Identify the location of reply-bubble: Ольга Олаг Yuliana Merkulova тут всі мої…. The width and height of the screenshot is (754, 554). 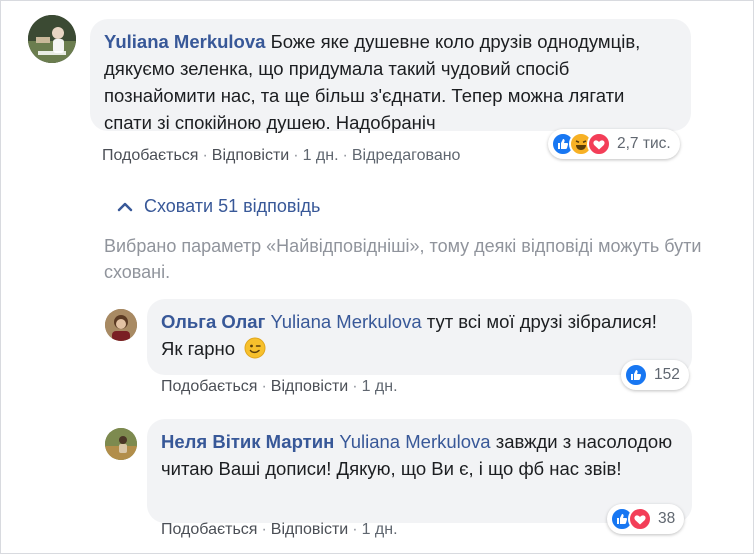
(419, 337).